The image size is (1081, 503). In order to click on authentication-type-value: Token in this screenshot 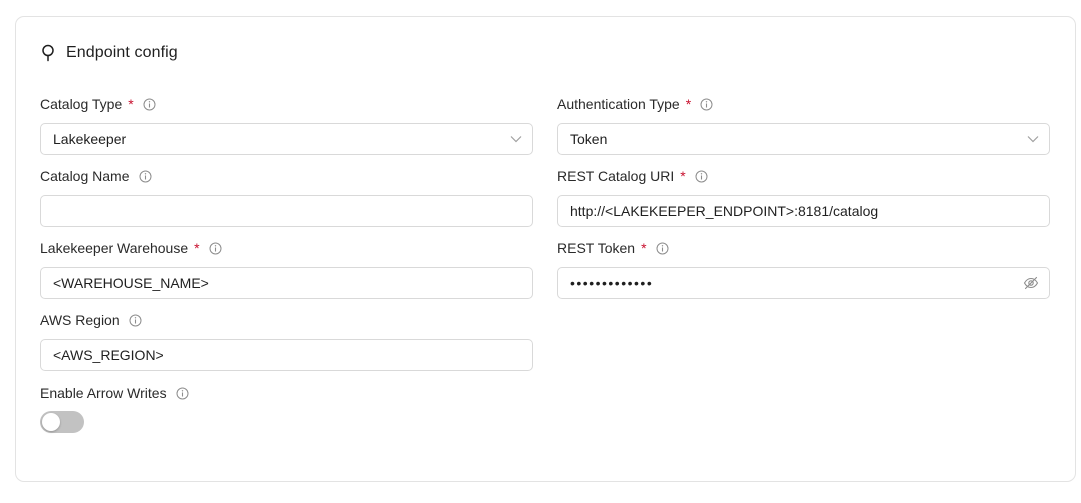, I will do `click(589, 139)`.